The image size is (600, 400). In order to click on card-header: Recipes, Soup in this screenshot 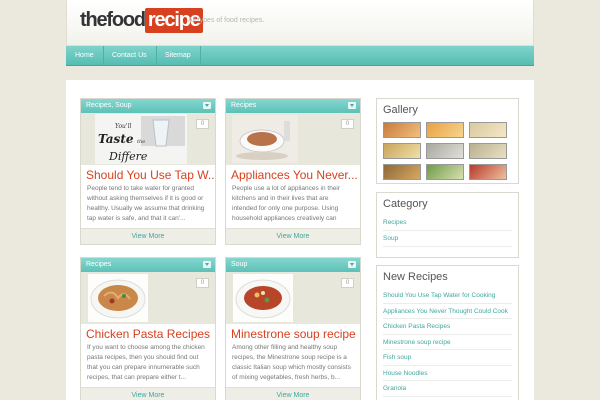, I will do `click(148, 106)`.